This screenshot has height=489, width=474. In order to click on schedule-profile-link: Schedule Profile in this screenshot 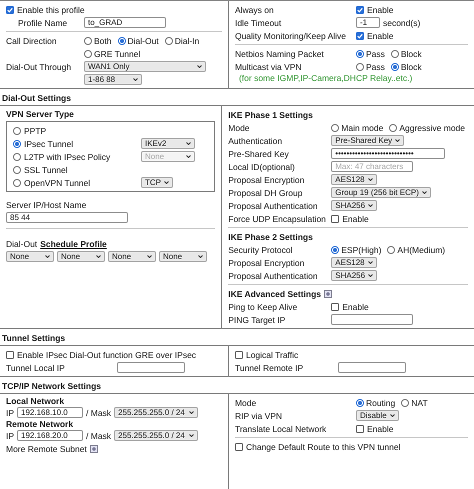, I will do `click(73, 243)`.